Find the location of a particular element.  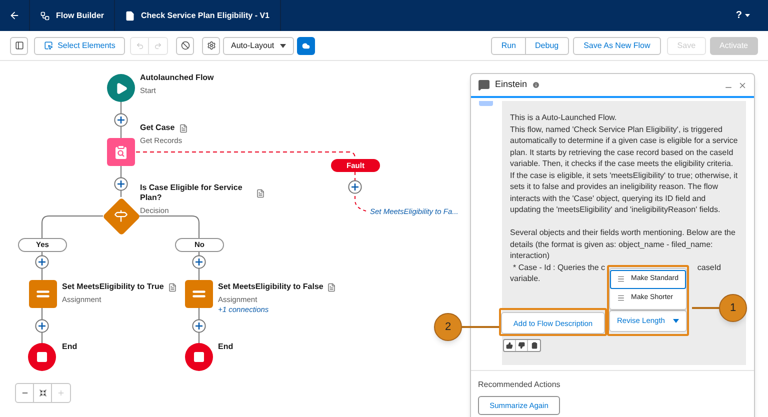

panel-title: Einstein is located at coordinates (511, 85).